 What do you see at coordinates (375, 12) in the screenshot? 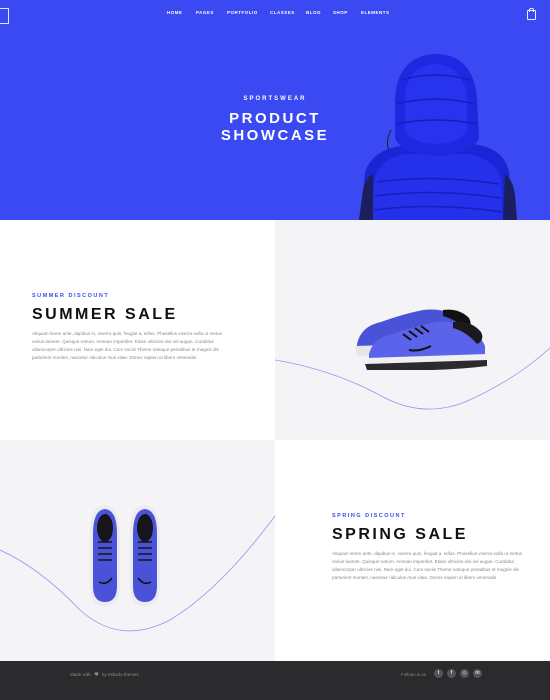
I see `nav-item-elements: Elements` at bounding box center [375, 12].